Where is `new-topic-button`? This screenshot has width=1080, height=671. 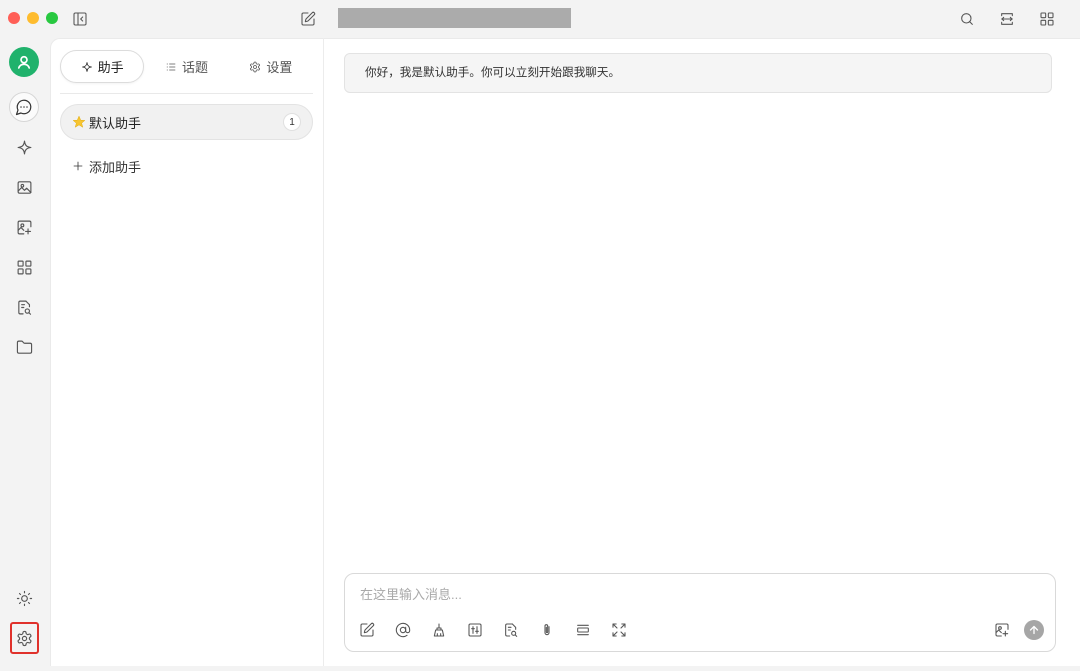
new-topic-button is located at coordinates (367, 630).